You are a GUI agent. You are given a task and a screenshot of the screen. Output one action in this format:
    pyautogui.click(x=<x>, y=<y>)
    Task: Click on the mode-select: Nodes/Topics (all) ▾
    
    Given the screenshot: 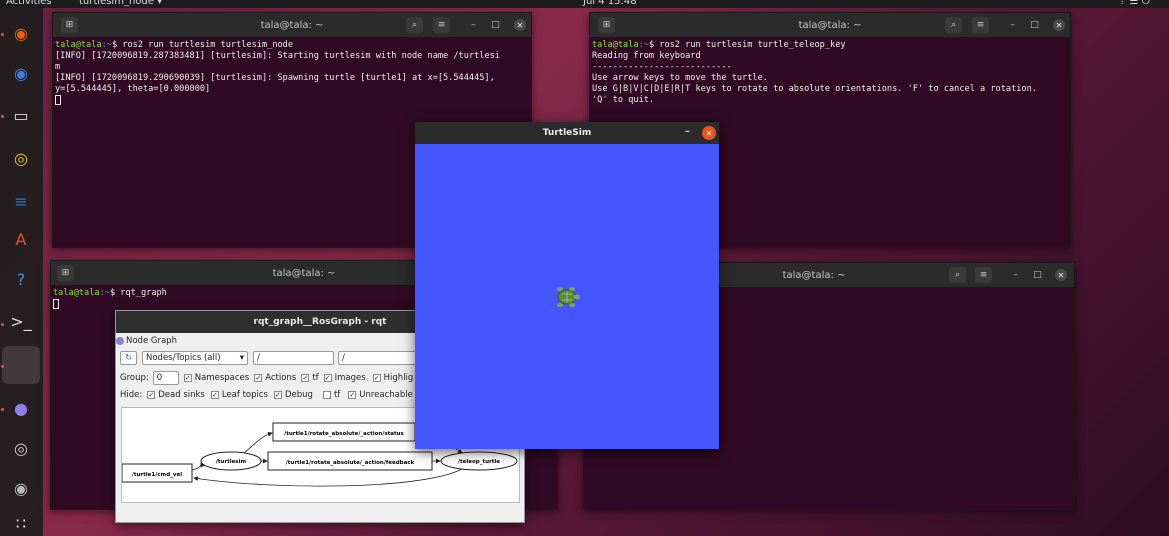 What is the action you would take?
    pyautogui.click(x=195, y=358)
    